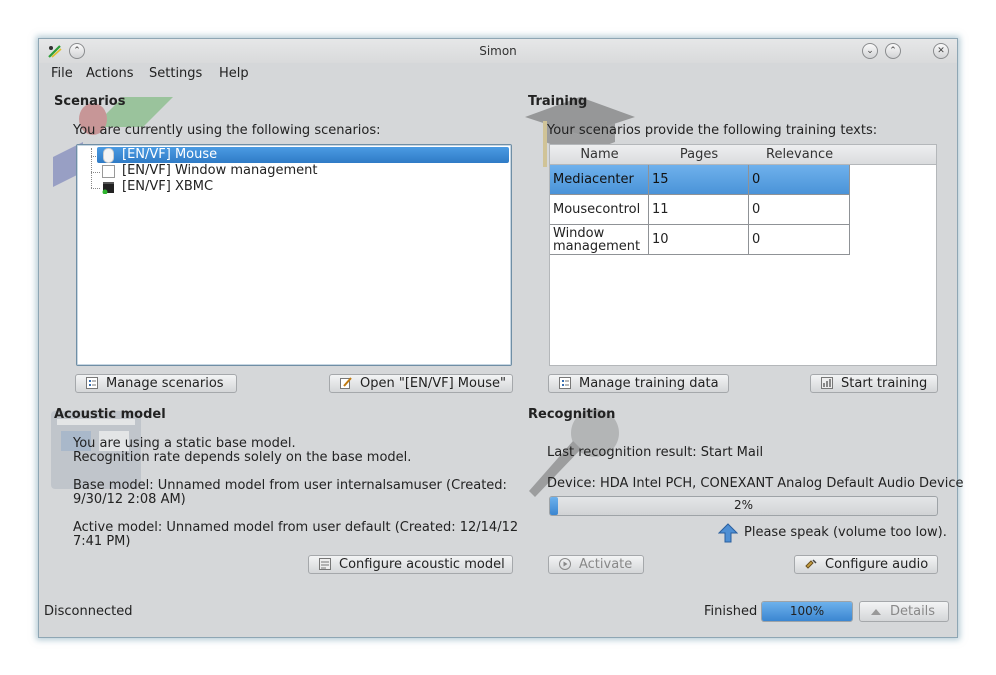 The width and height of the screenshot is (996, 675). Describe the element at coordinates (175, 73) in the screenshot. I see `menu-settings: Settings` at that location.